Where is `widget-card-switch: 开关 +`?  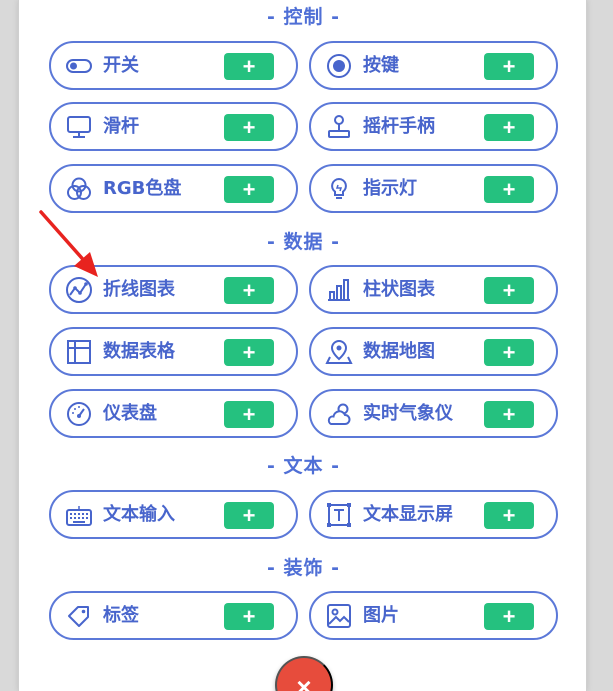 widget-card-switch: 开关 + is located at coordinates (173, 65).